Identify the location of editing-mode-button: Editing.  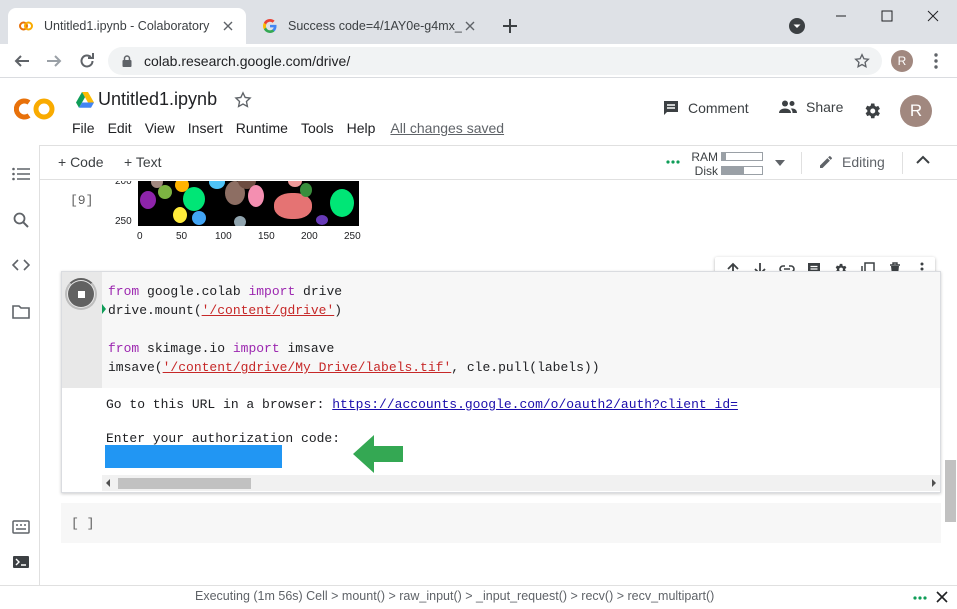
(851, 162).